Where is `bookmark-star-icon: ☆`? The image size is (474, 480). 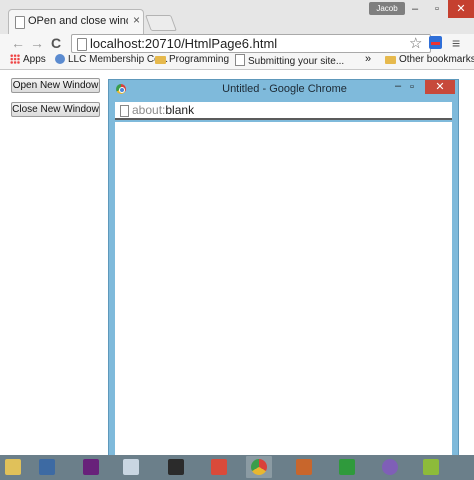
bookmark-star-icon: ☆ is located at coordinates (415, 43).